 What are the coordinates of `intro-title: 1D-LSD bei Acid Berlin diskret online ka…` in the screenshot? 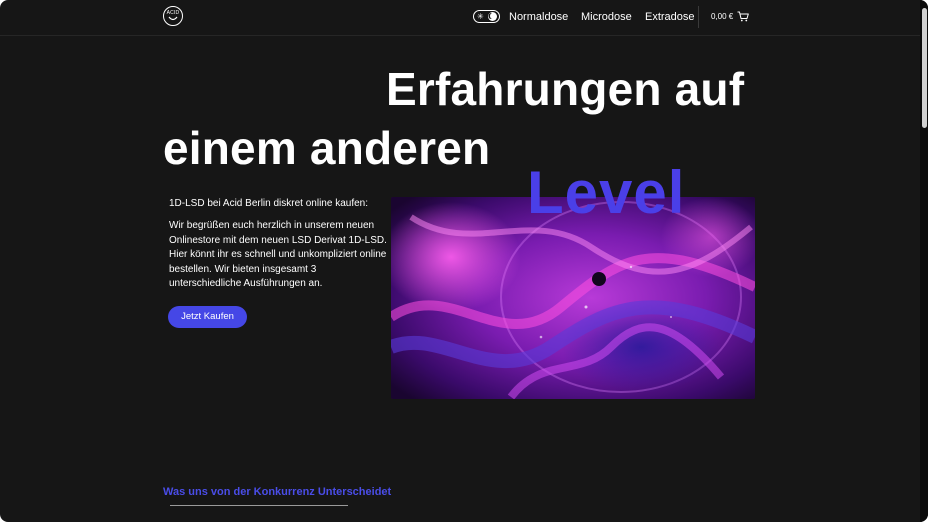 It's located at (268, 203).